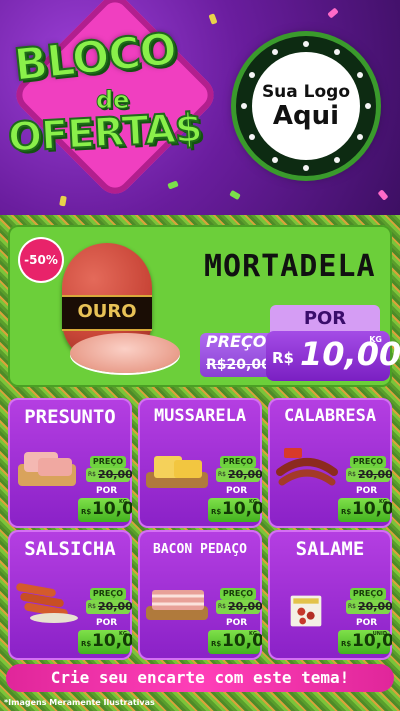 Image resolution: width=400 pixels, height=711 pixels. Describe the element at coordinates (70, 417) in the screenshot. I see `product-name: PRESUNTO` at that location.